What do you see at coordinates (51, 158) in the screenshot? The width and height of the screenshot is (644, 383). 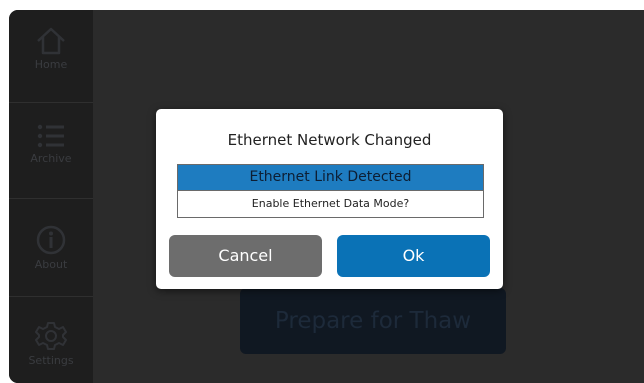 I see `sidebar-item-label: Archive` at bounding box center [51, 158].